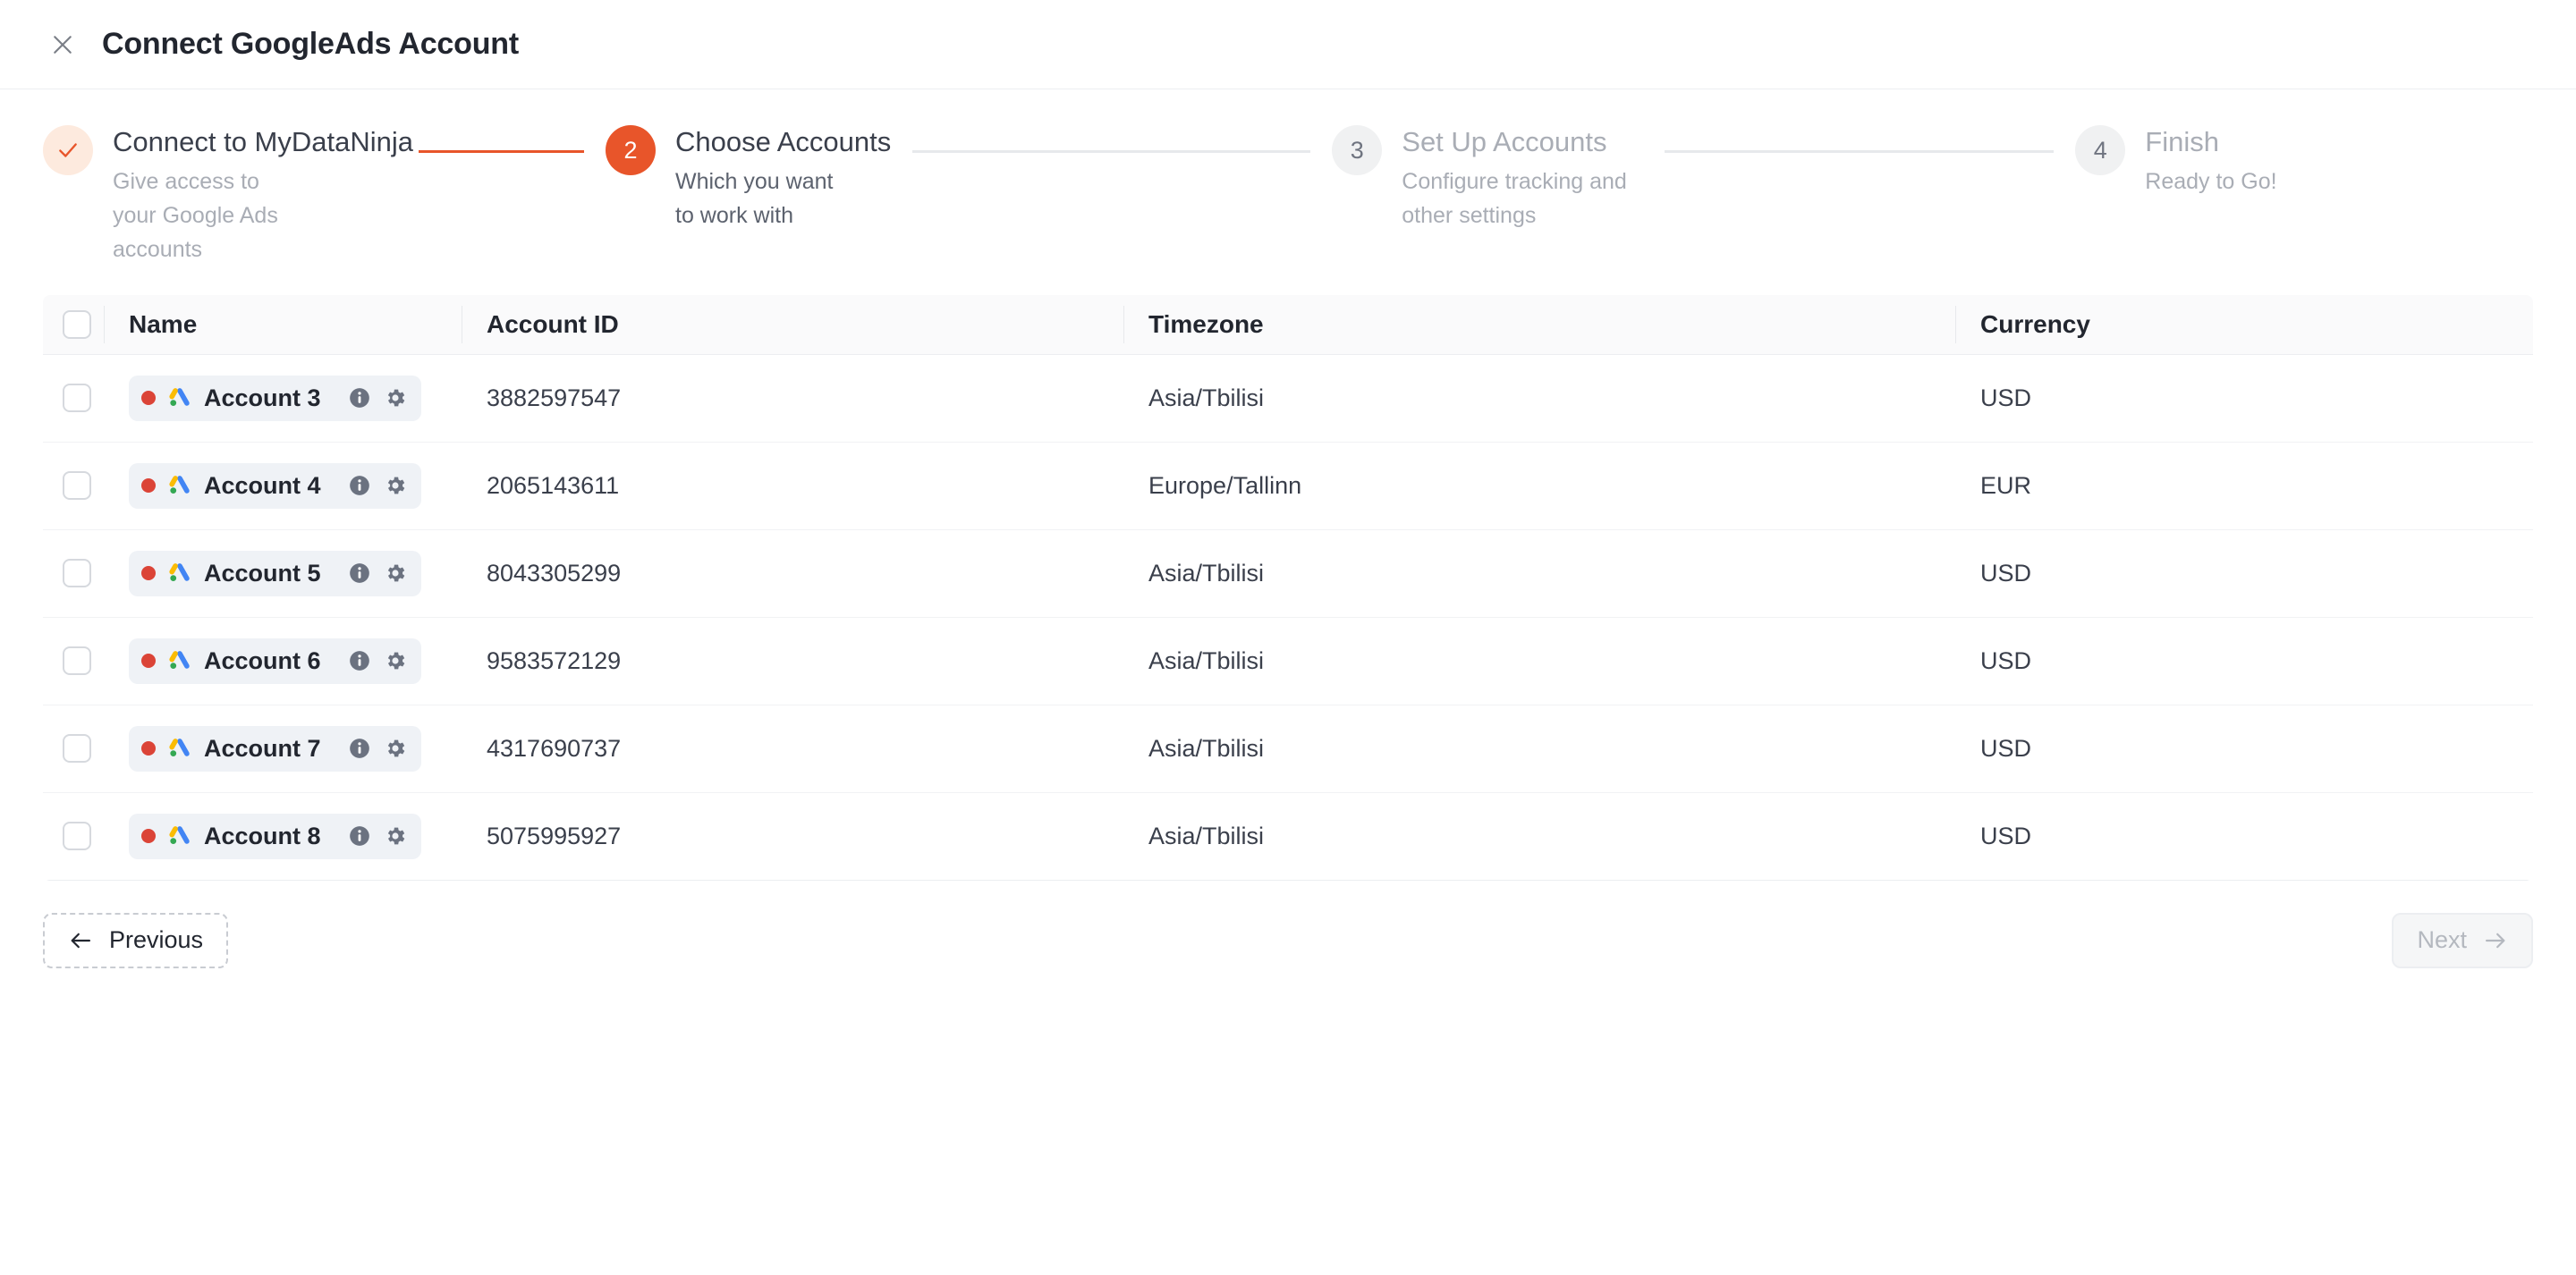 This screenshot has width=2576, height=1275. What do you see at coordinates (262, 573) in the screenshot?
I see `account-name-label: Account 5` at bounding box center [262, 573].